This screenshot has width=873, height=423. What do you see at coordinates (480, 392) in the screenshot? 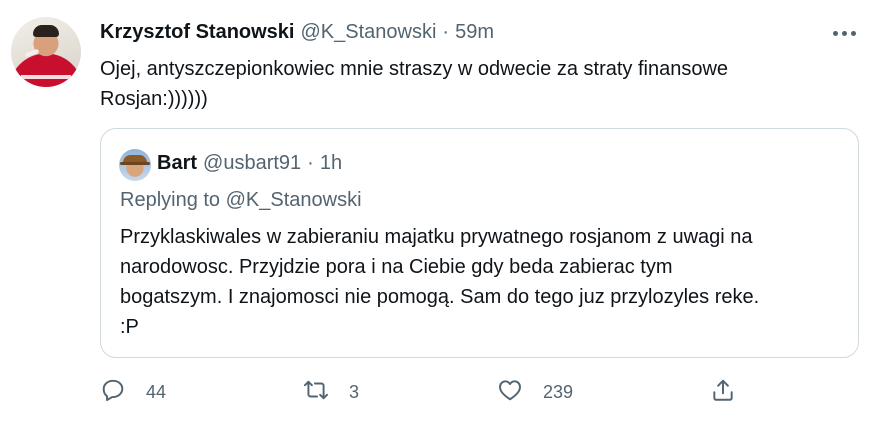
I see `action-bar: 44 3 239` at bounding box center [480, 392].